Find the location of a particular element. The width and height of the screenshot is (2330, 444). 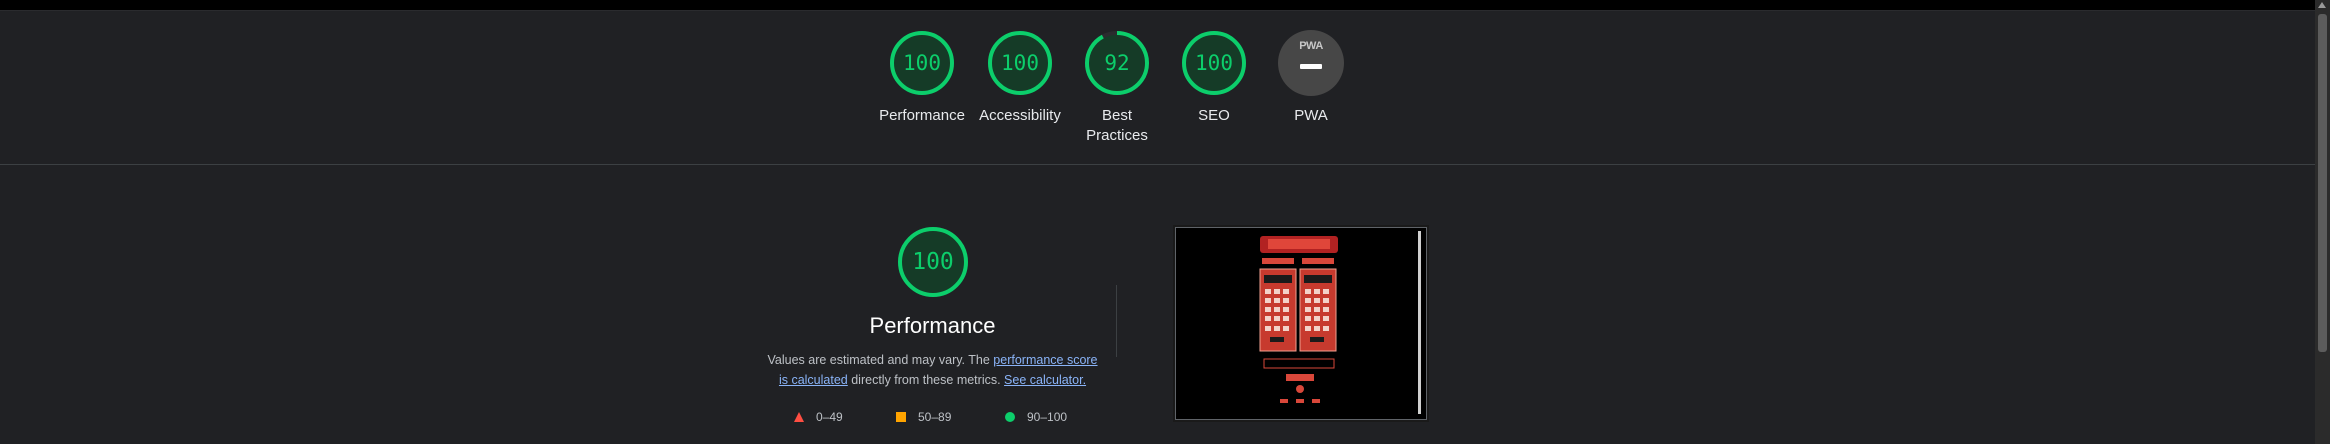

see-calculator-link: See calculator. is located at coordinates (1045, 380).